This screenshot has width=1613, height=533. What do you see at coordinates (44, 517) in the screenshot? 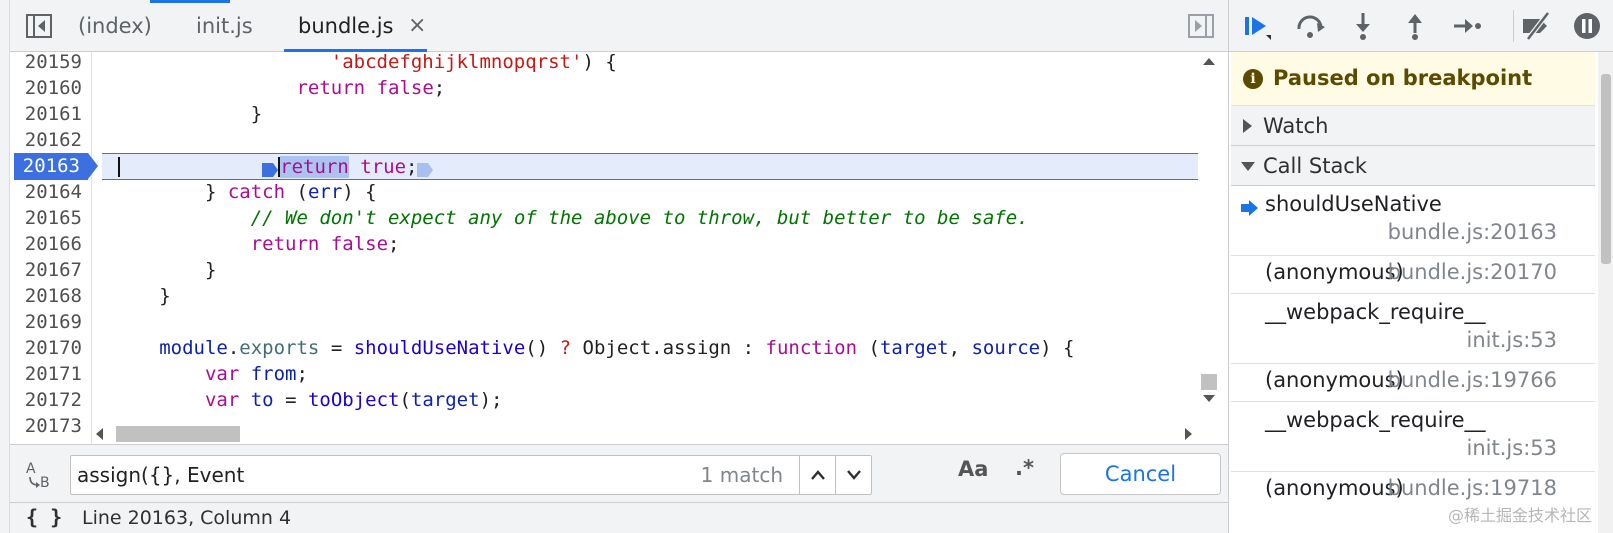
I see `pretty-print-icon: { }` at bounding box center [44, 517].